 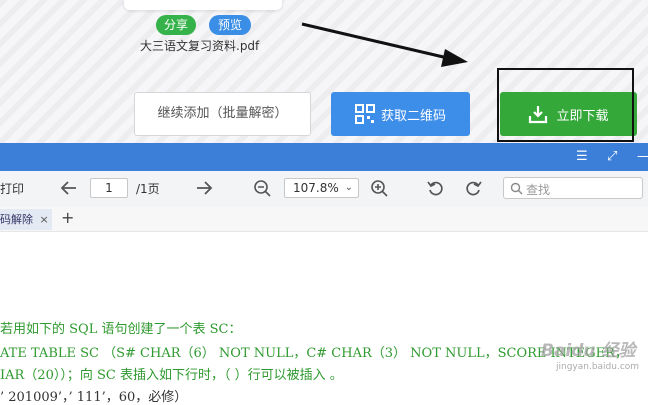 What do you see at coordinates (588, 351) in the screenshot?
I see `watermark-logo: Baidu 经验` at bounding box center [588, 351].